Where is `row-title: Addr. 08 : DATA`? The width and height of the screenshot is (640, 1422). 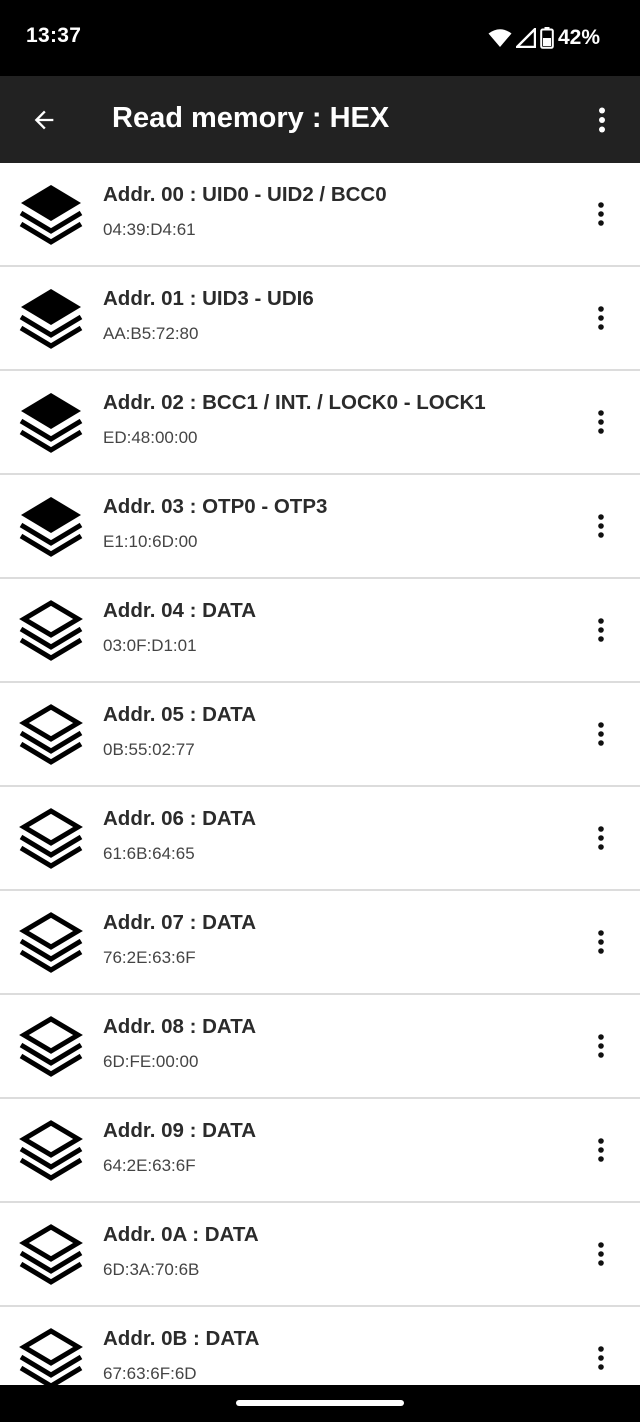
row-title: Addr. 08 : DATA is located at coordinates (179, 1026).